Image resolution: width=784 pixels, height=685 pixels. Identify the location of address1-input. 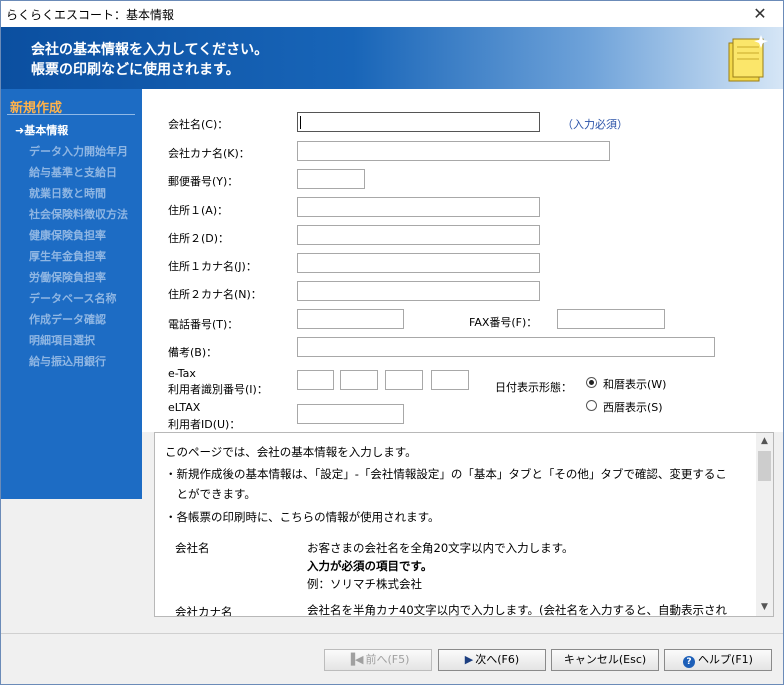
(418, 207).